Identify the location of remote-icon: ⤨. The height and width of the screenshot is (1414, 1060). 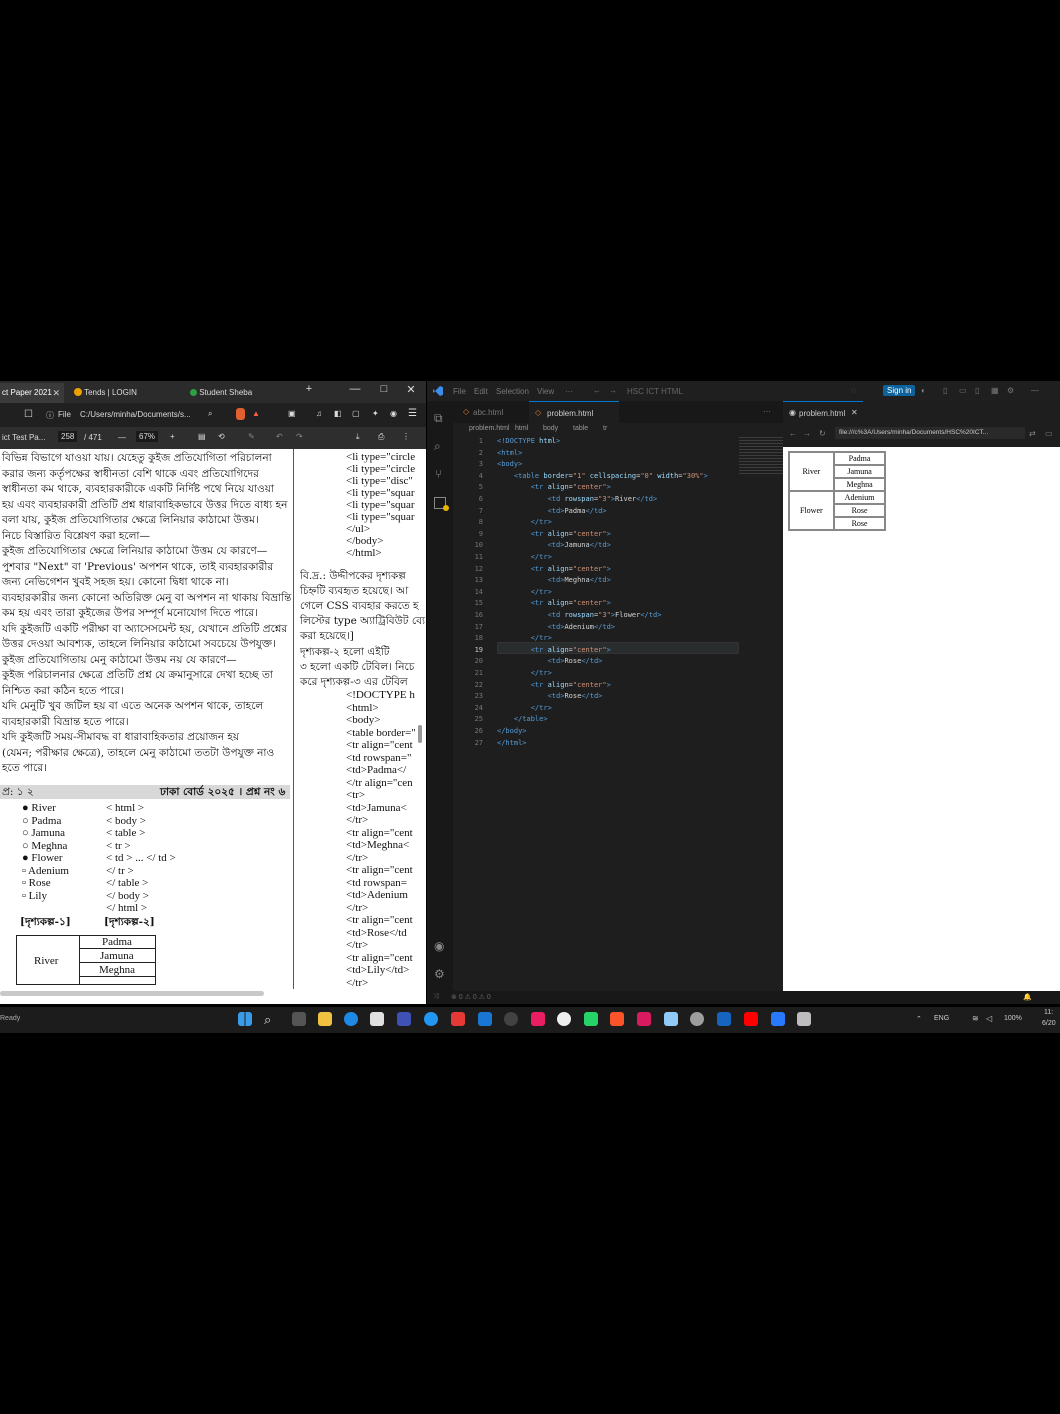
(436, 997).